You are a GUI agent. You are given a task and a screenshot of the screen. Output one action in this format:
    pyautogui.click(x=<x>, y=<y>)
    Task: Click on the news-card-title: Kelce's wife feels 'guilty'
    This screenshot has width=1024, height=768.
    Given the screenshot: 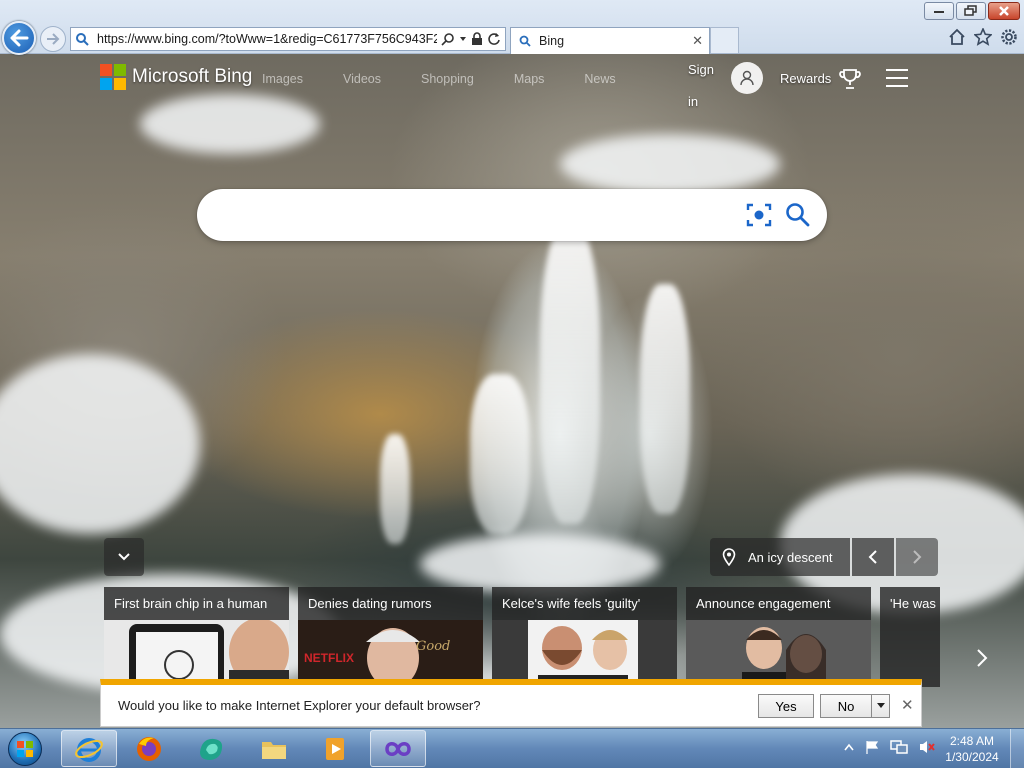 What is the action you would take?
    pyautogui.click(x=571, y=603)
    